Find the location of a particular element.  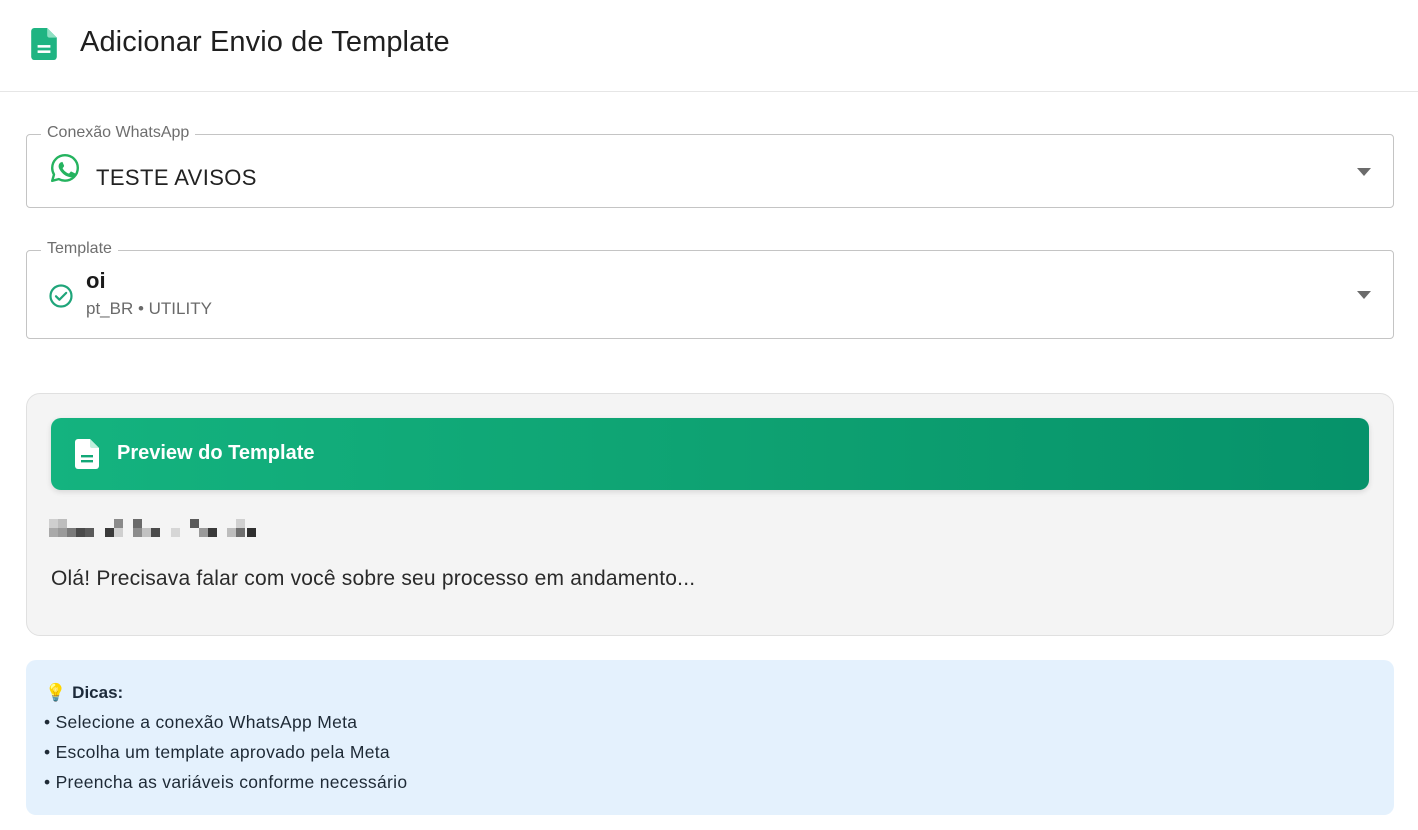

tip-item: • Selecione a conexão WhatsApp Meta is located at coordinates (201, 722).